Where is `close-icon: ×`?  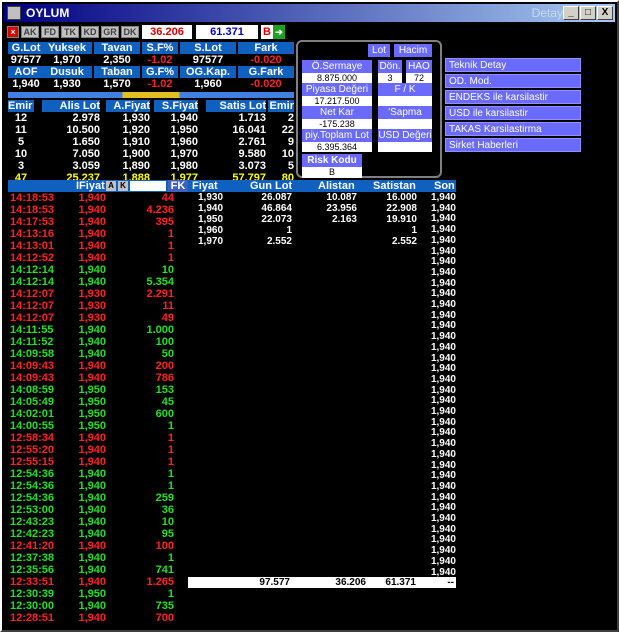
close-icon: × is located at coordinates (13, 32).